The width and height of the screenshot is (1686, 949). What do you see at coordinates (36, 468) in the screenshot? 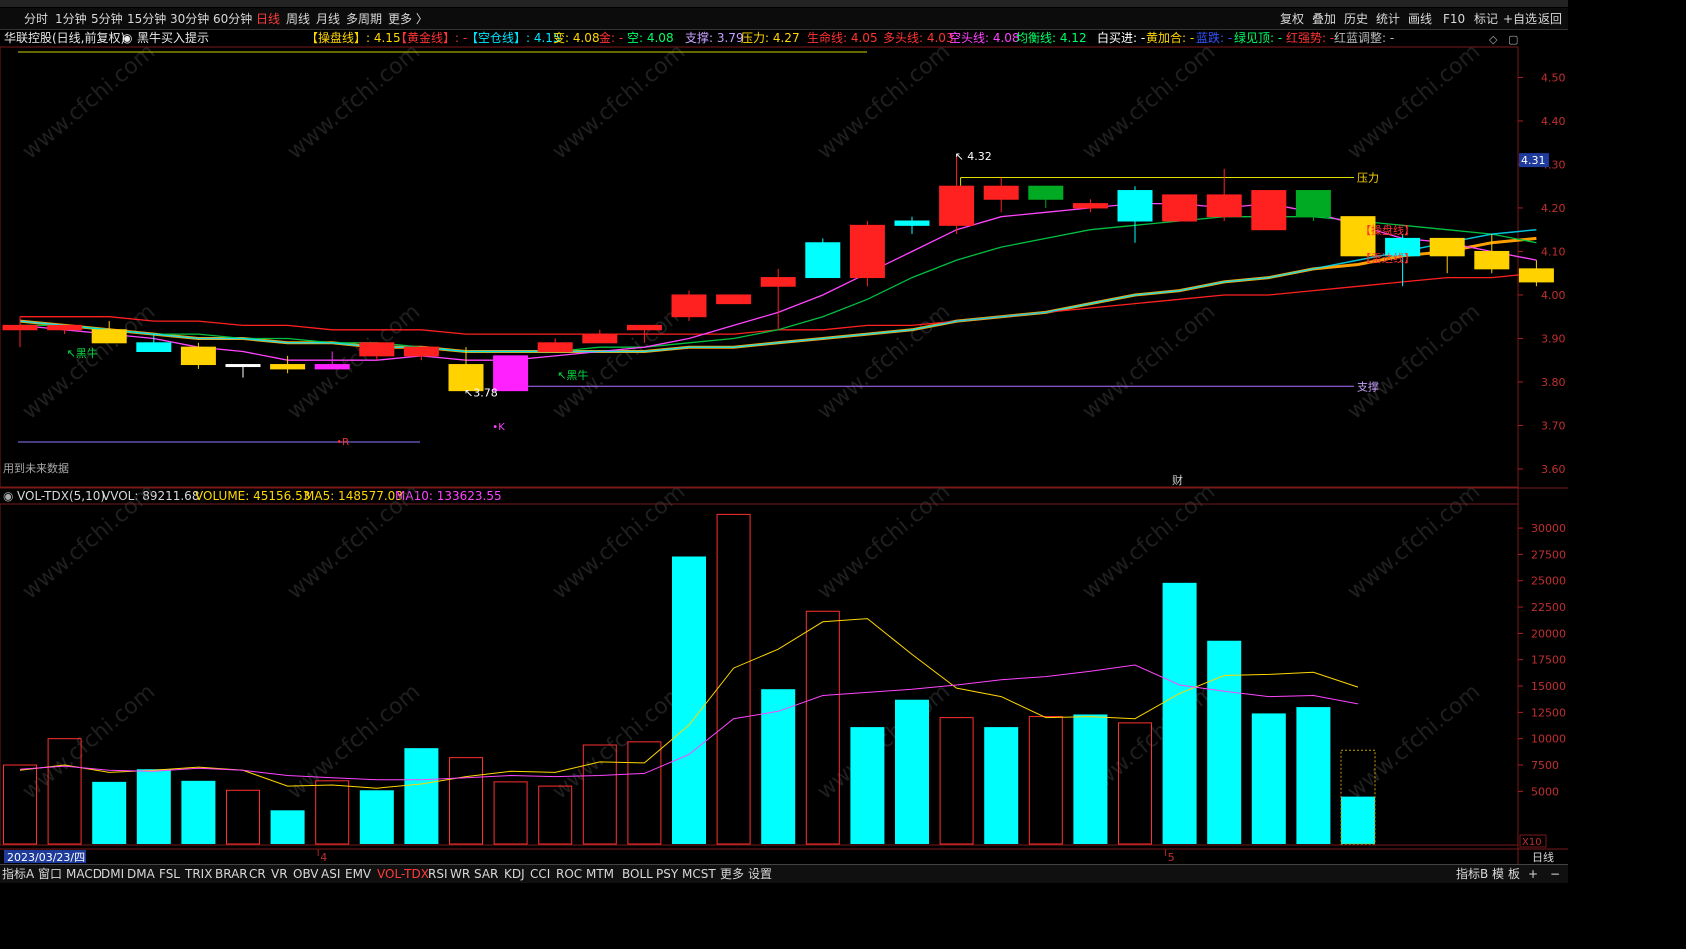
I see `future-data-note: 用到未来数据` at bounding box center [36, 468].